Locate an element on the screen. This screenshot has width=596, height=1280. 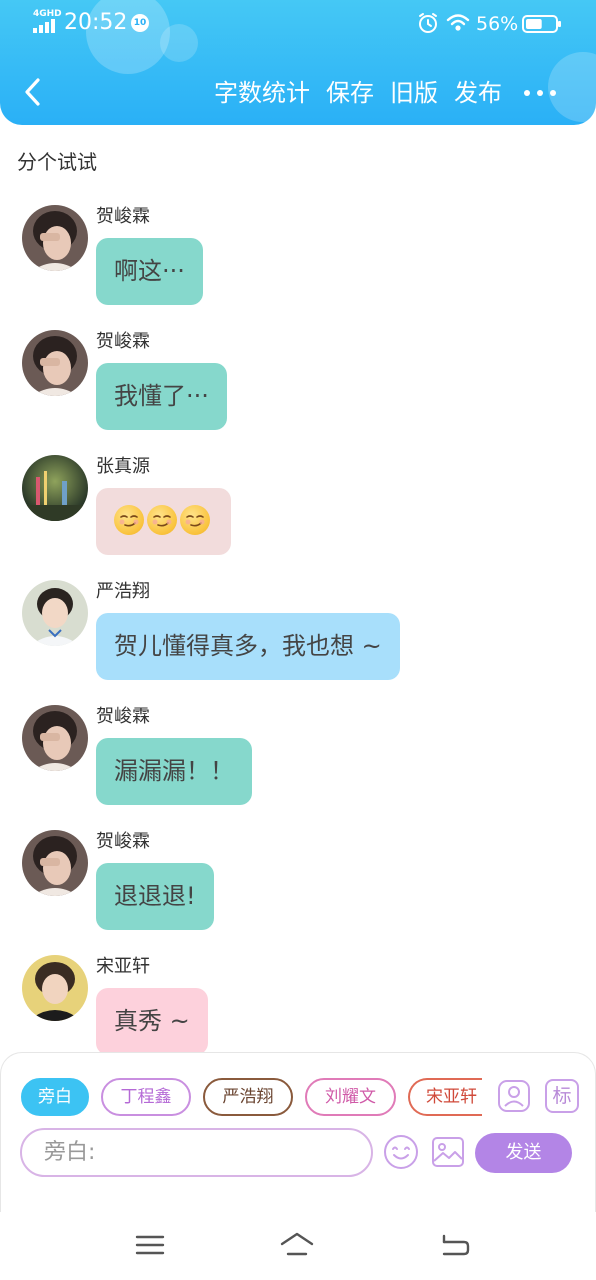
person-icon is located at coordinates (514, 1096).